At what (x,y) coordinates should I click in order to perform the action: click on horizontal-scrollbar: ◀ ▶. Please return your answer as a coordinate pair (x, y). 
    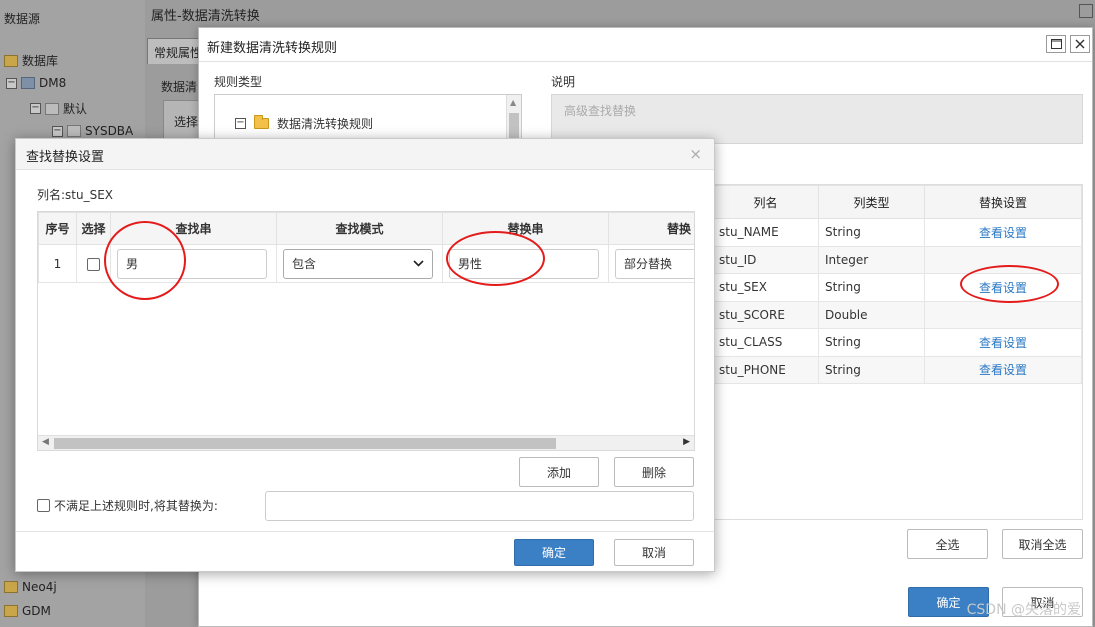
    Looking at the image, I should click on (366, 442).